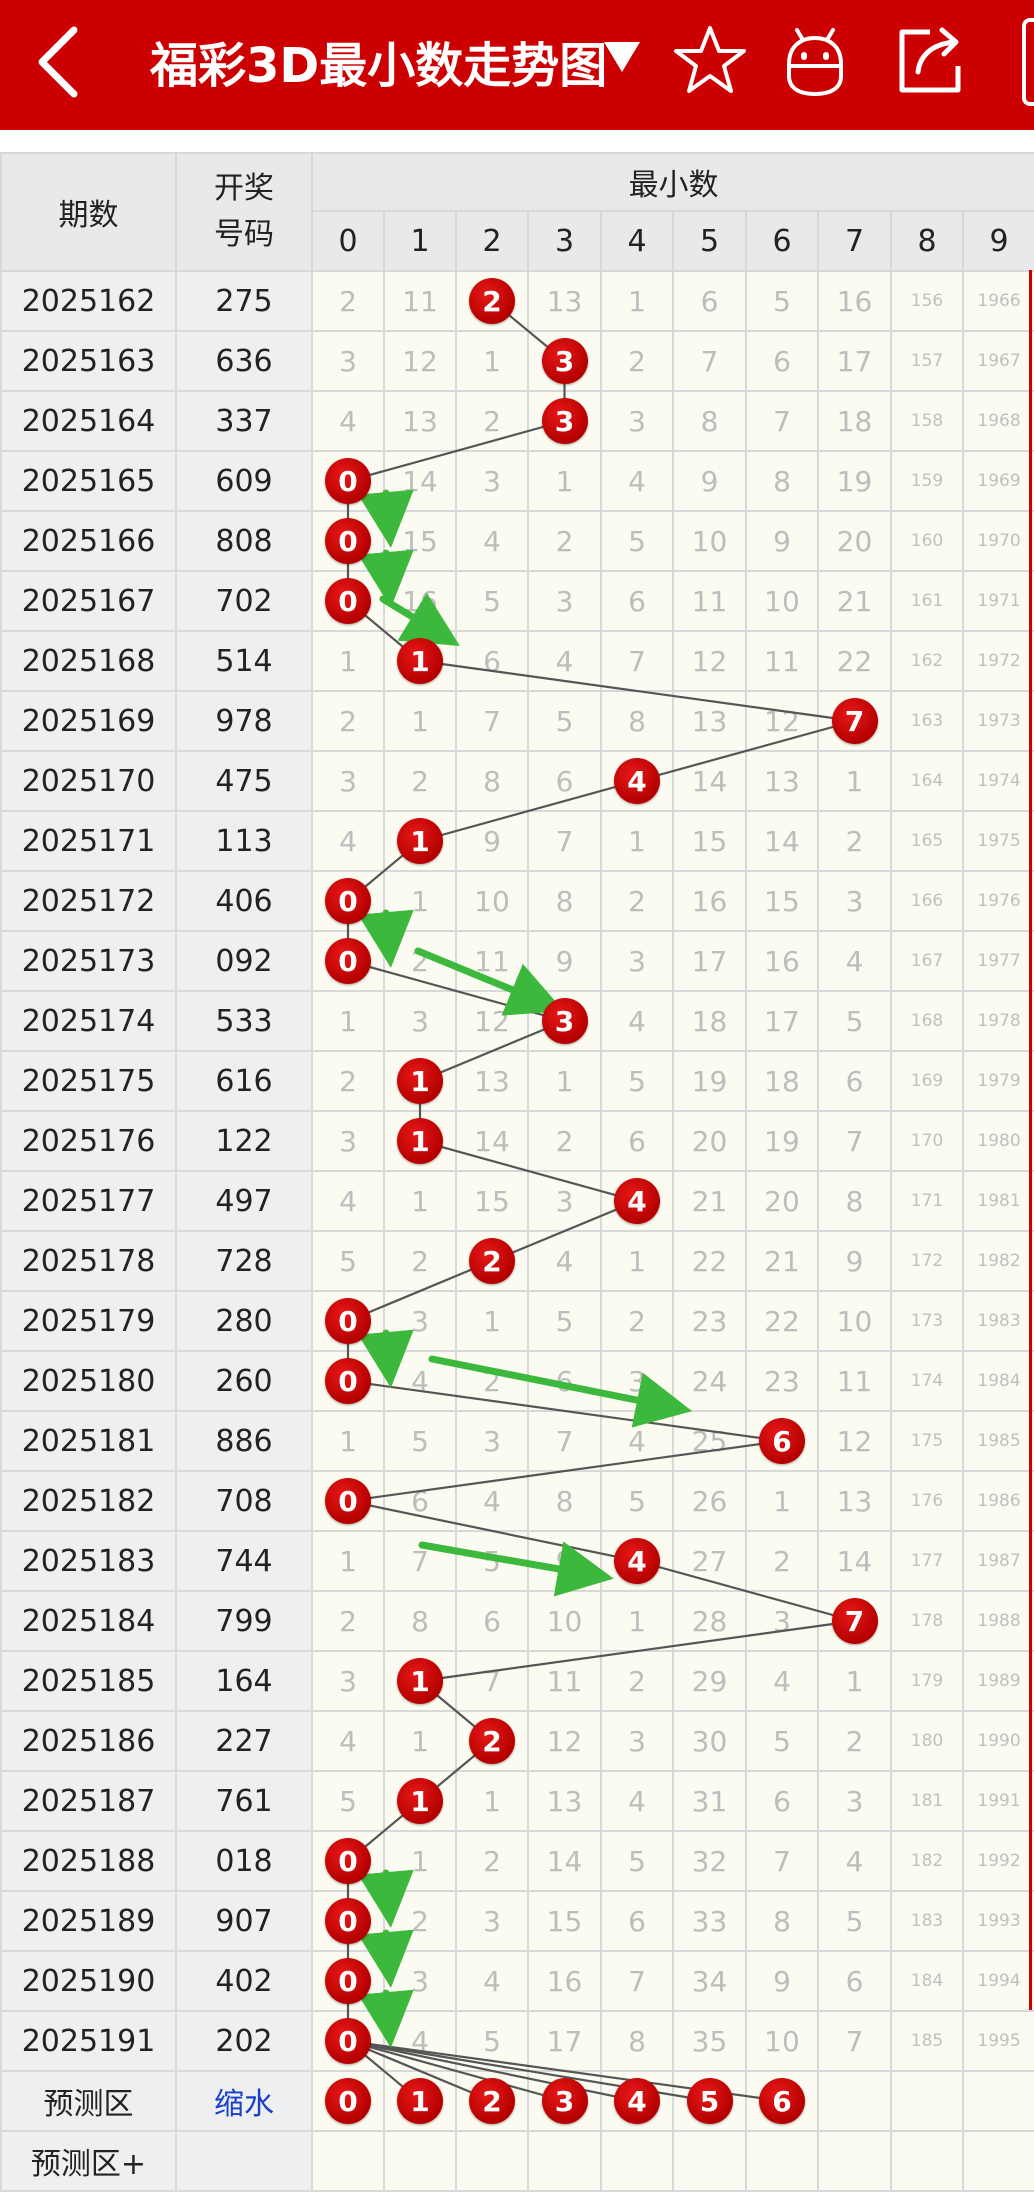 The image size is (1034, 2192). Describe the element at coordinates (709, 1621) in the screenshot. I see `omission-cell: 28` at that location.